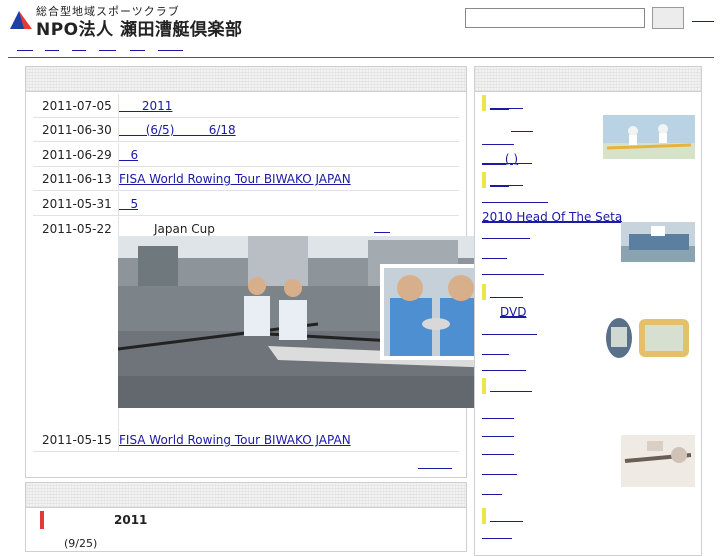  What do you see at coordinates (146, 106) in the screenshot?
I see `news-title-link: 2011` at bounding box center [146, 106].